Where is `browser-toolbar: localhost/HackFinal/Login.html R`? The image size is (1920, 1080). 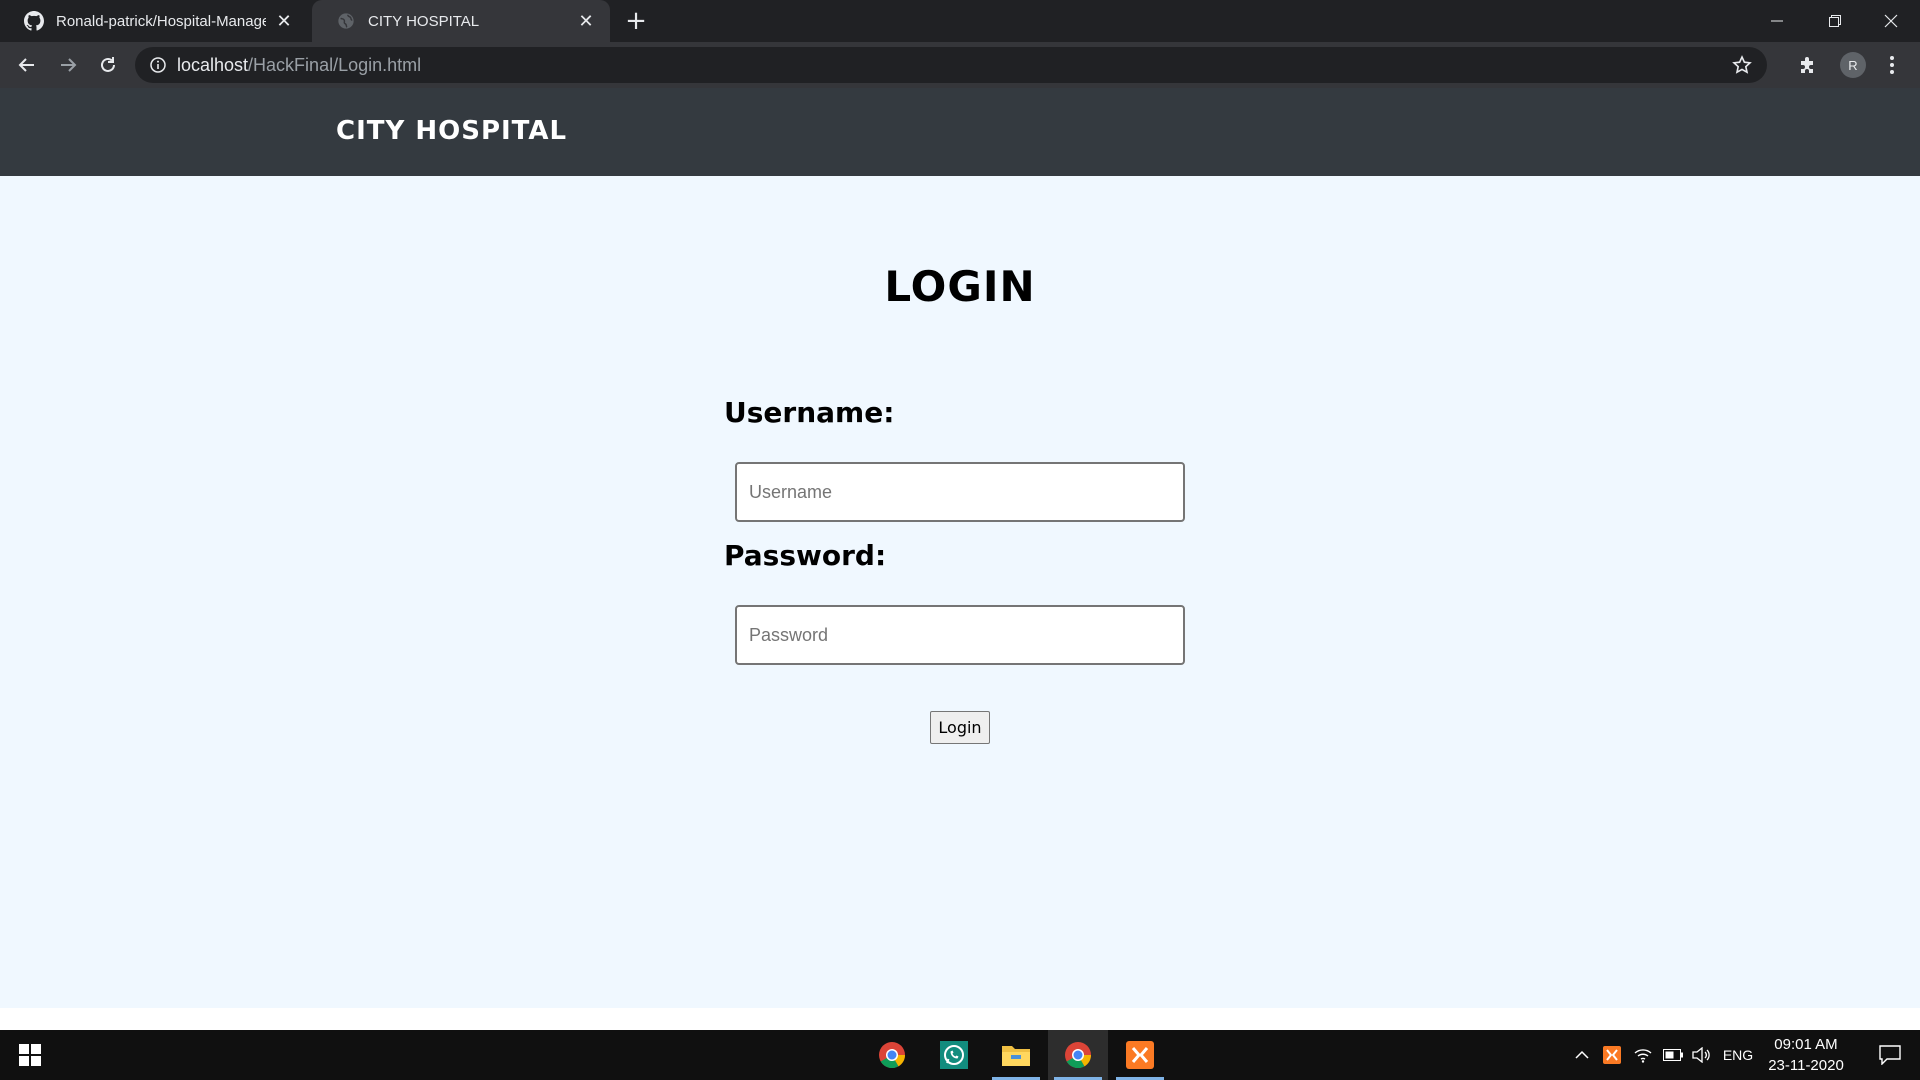 browser-toolbar: localhost/HackFinal/Login.html R is located at coordinates (960, 65).